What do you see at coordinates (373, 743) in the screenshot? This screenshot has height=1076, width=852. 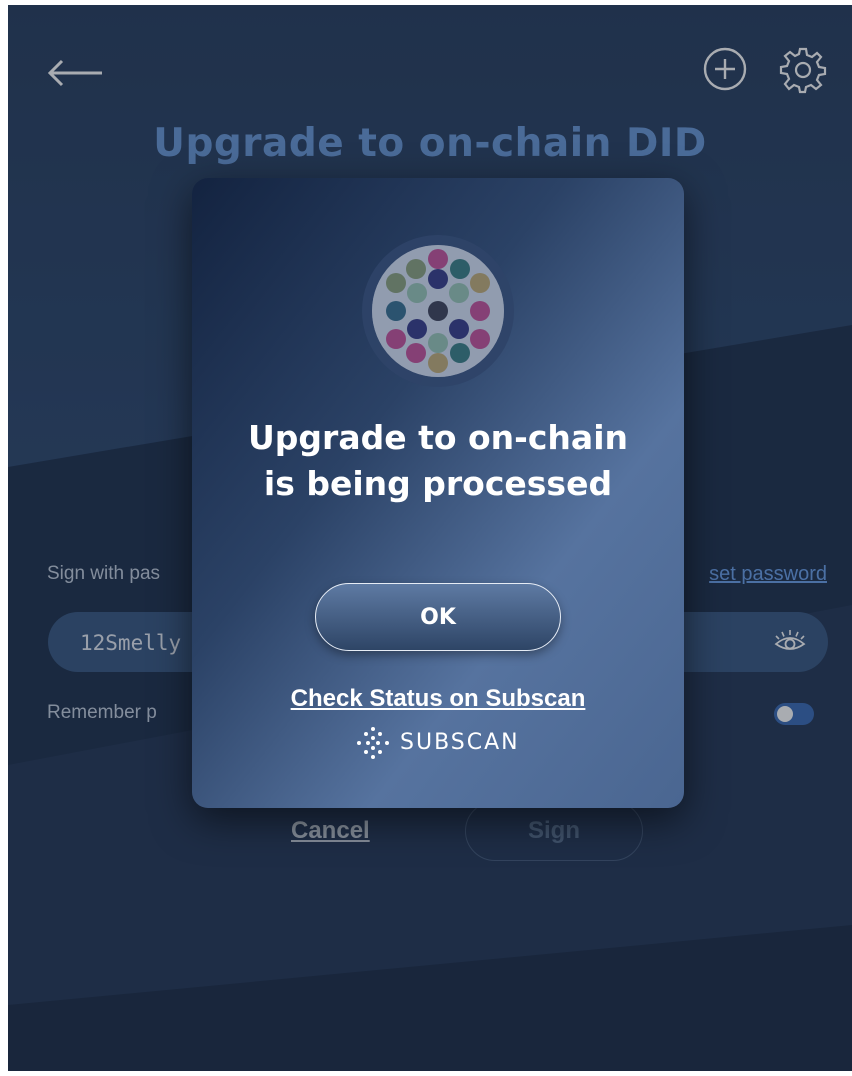 I see `subscan-logo-icon` at bounding box center [373, 743].